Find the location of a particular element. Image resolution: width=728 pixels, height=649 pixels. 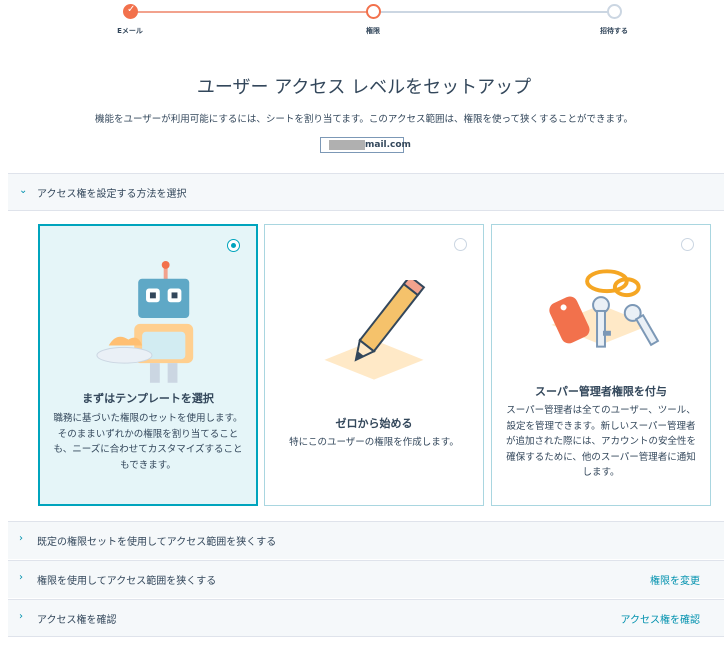

access-method-section-label: アクセス権を設定する方法を選択 is located at coordinates (112, 194).